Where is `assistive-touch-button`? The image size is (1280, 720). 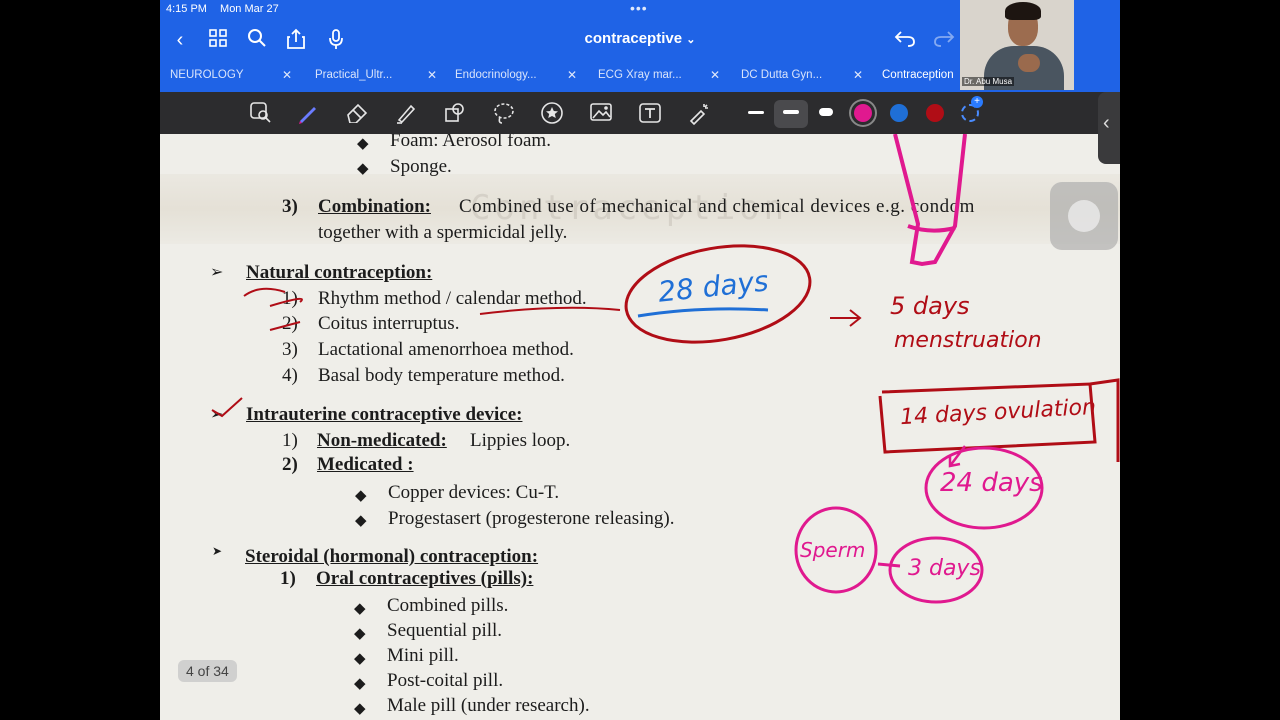
assistive-touch-button is located at coordinates (1084, 216).